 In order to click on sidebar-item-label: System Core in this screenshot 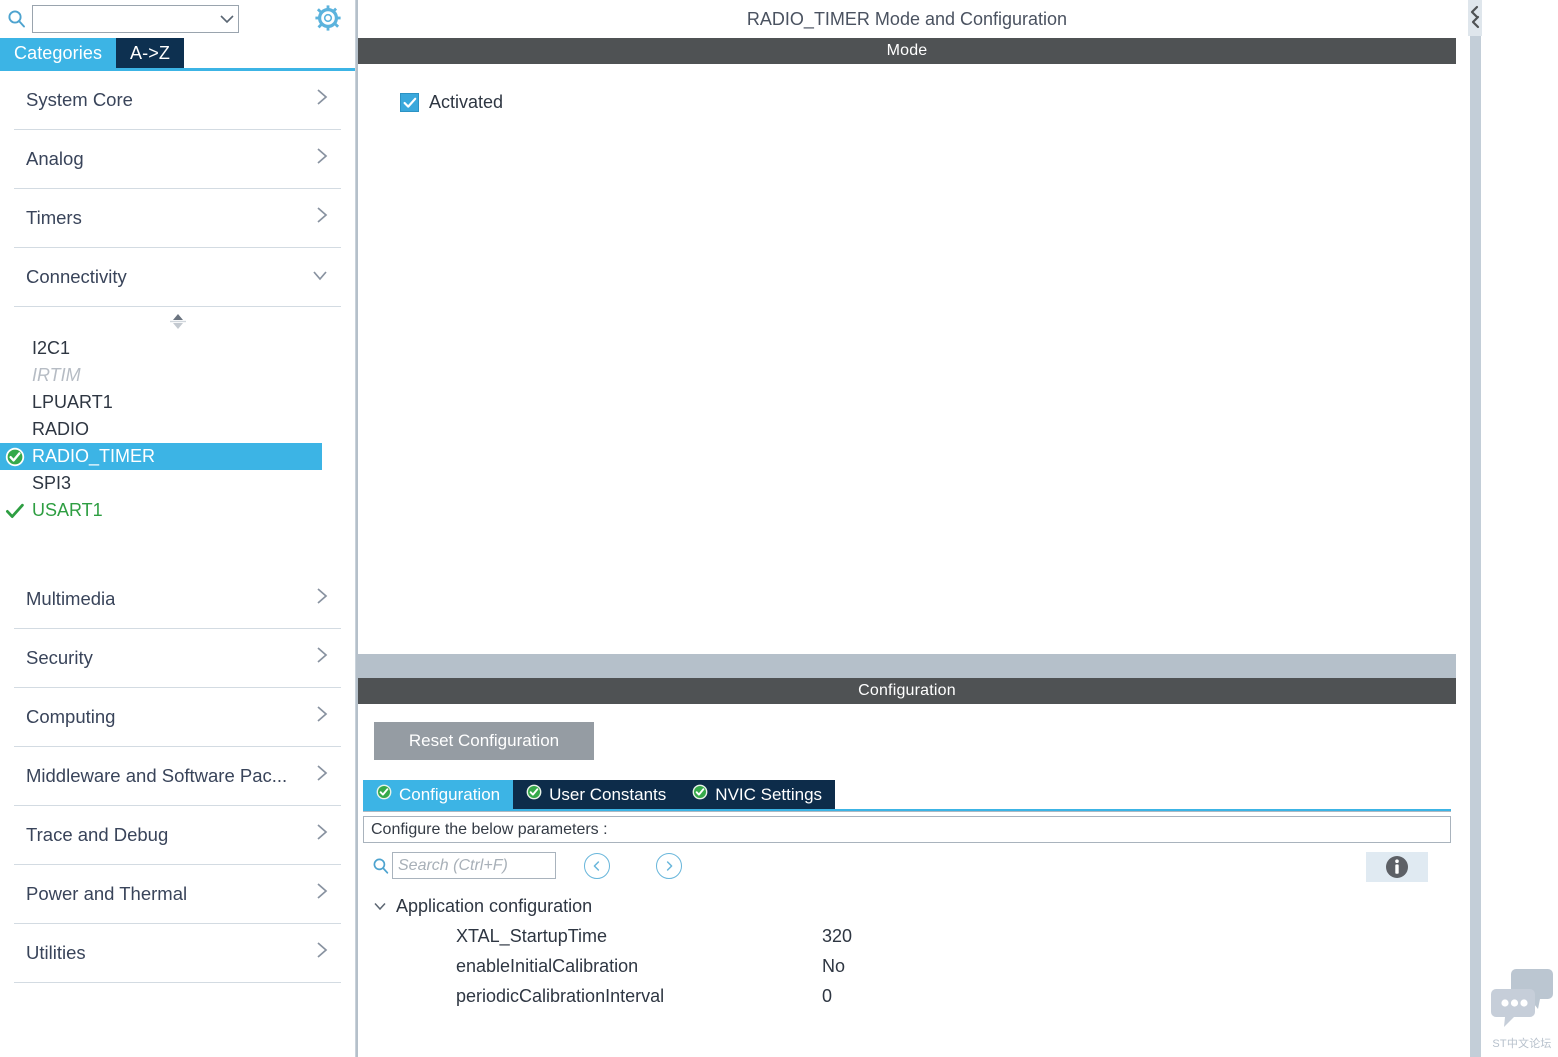, I will do `click(79, 99)`.